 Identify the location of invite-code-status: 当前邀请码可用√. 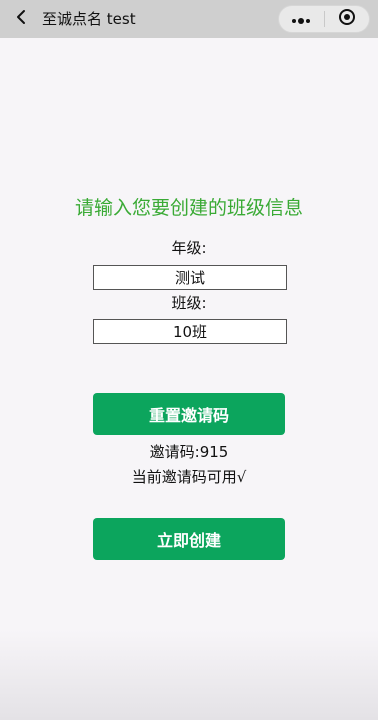
(189, 477).